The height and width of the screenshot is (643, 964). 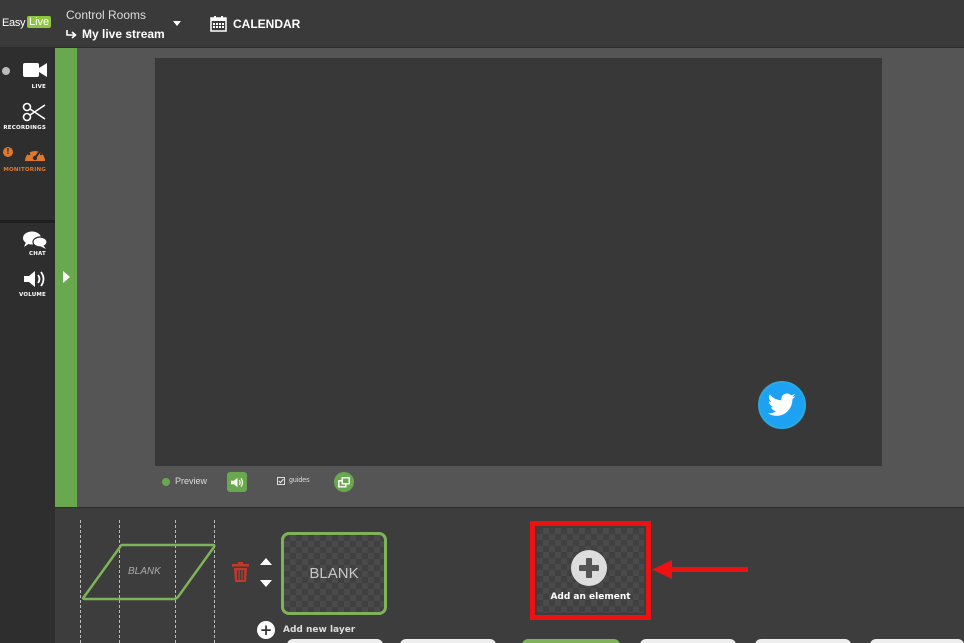 What do you see at coordinates (267, 23) in the screenshot?
I see `calendar-label: CALENDAR` at bounding box center [267, 23].